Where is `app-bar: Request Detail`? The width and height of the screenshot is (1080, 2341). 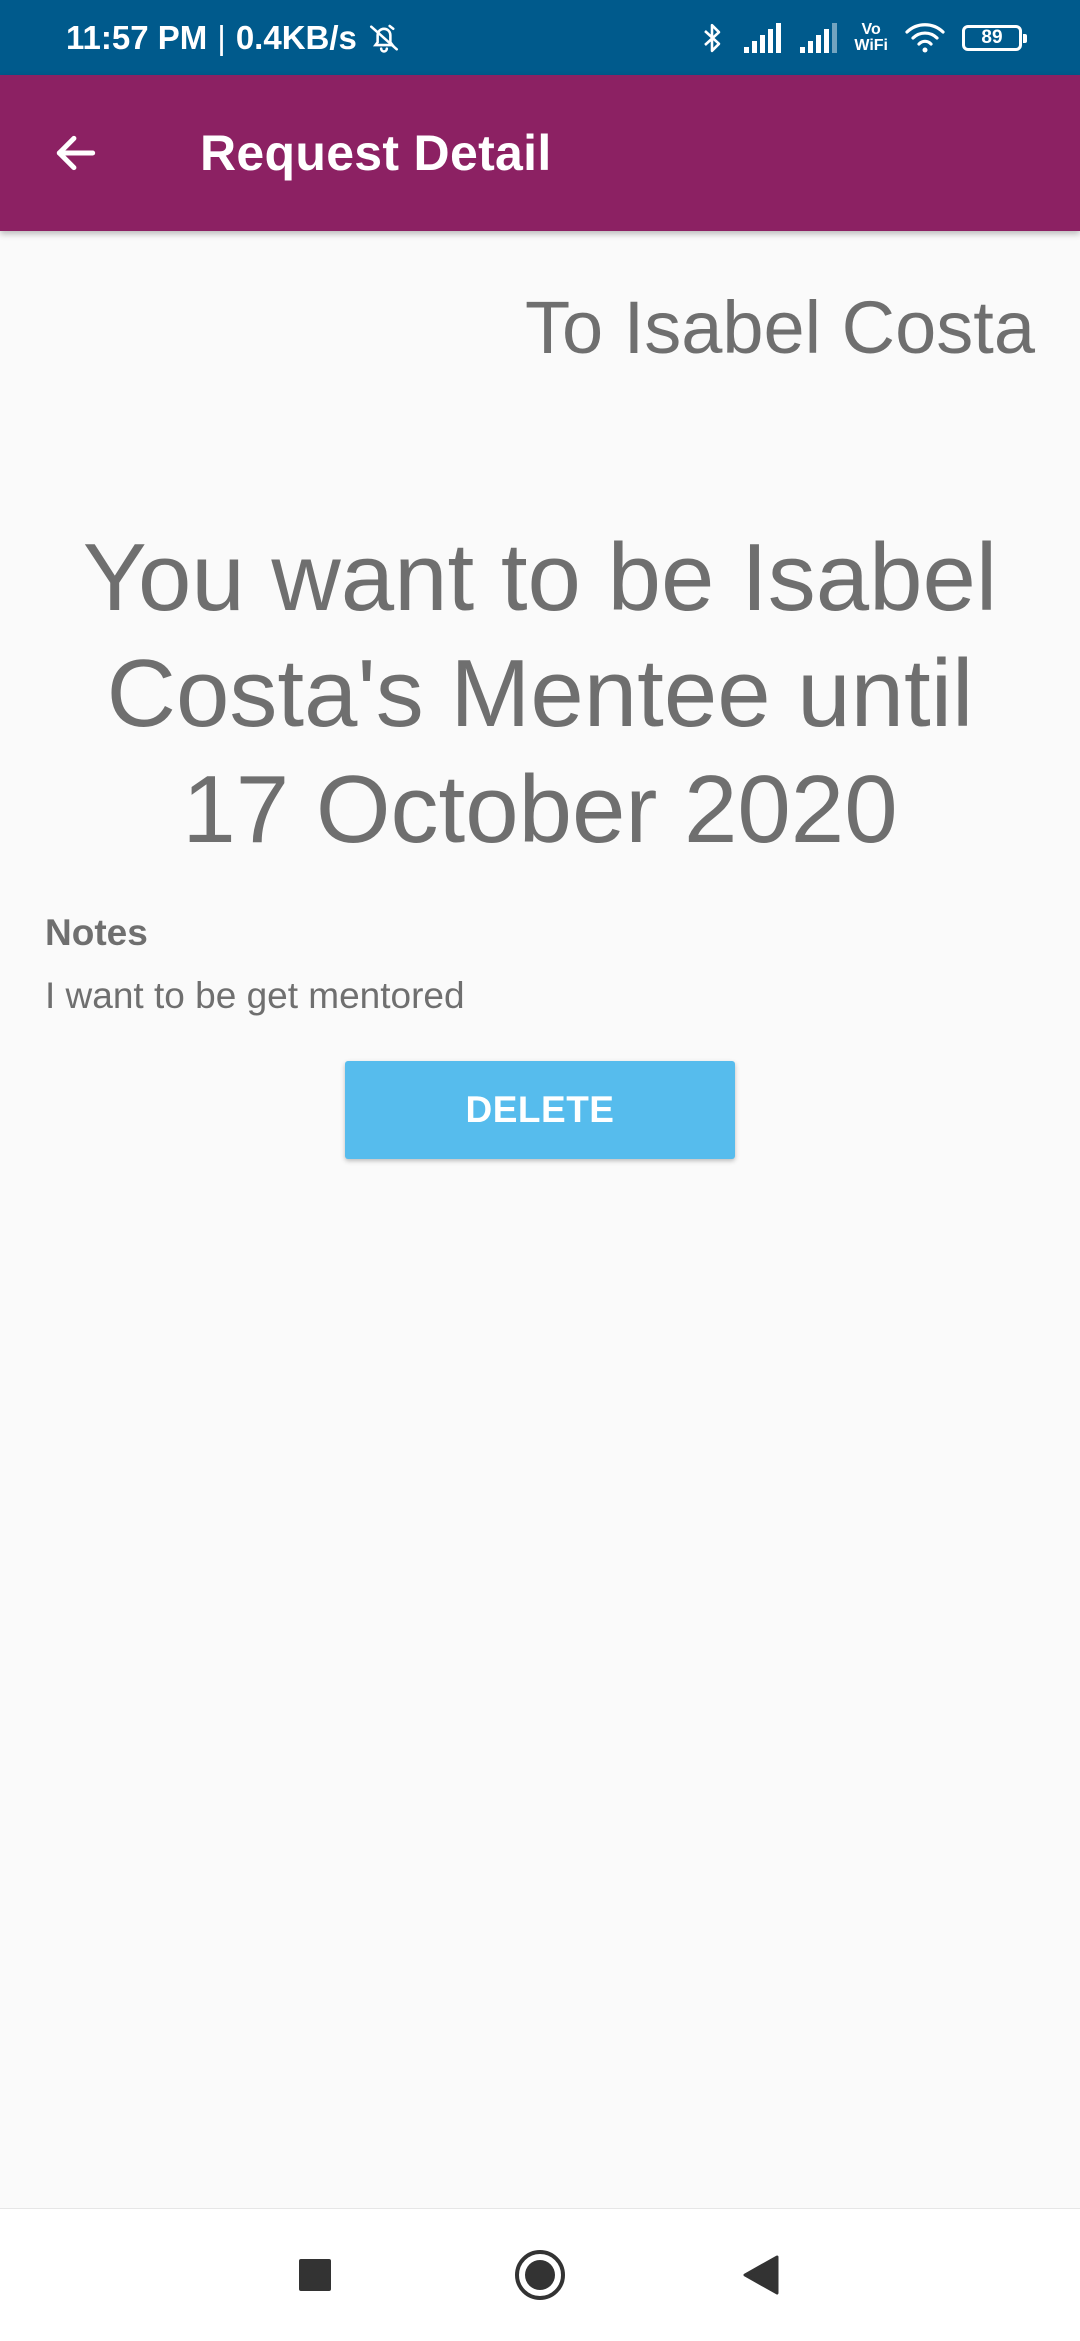
app-bar: Request Detail is located at coordinates (540, 153).